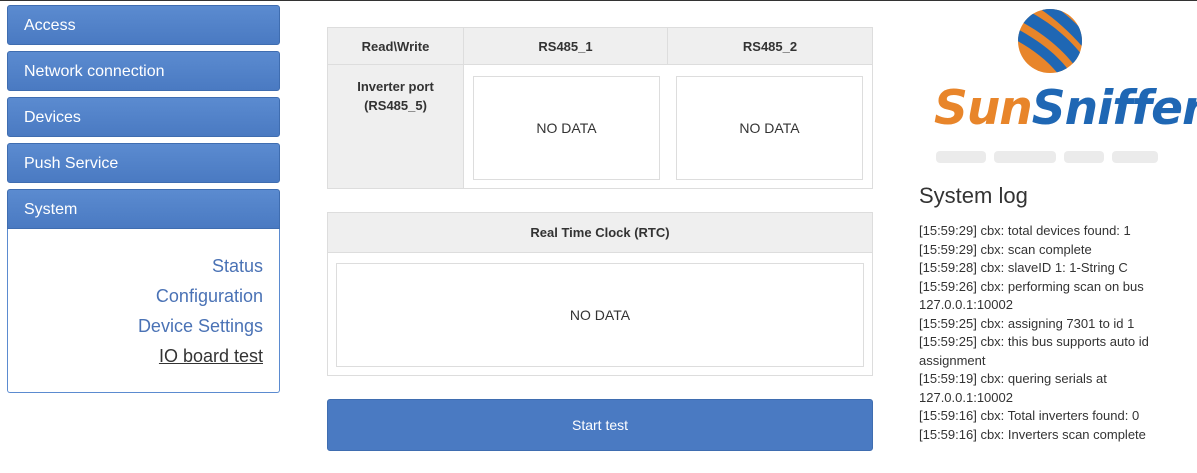 The width and height of the screenshot is (1197, 473). I want to click on header-rs485-2: RS485_2, so click(770, 46).